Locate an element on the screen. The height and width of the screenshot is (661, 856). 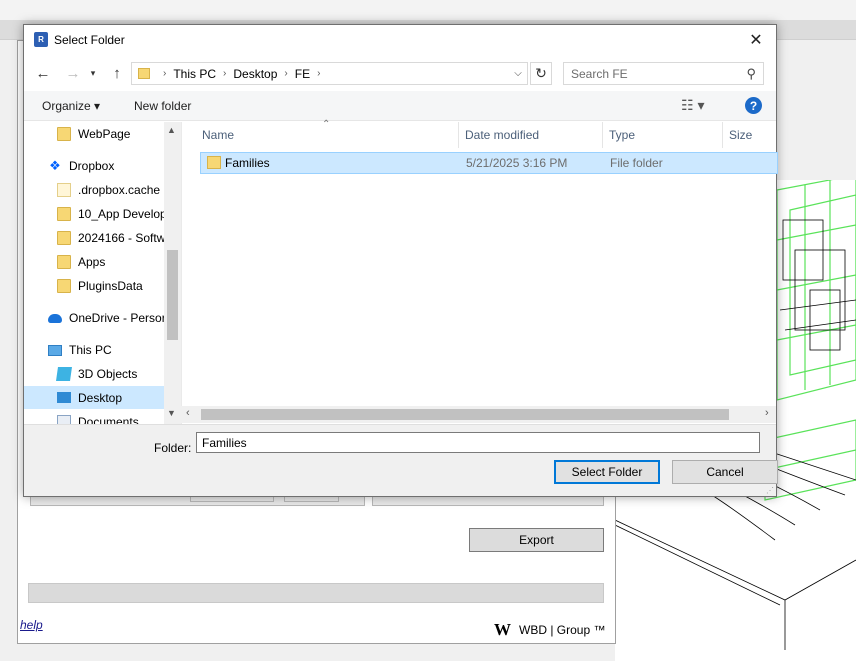
nav-item-documents: Documents is located at coordinates (98, 417).